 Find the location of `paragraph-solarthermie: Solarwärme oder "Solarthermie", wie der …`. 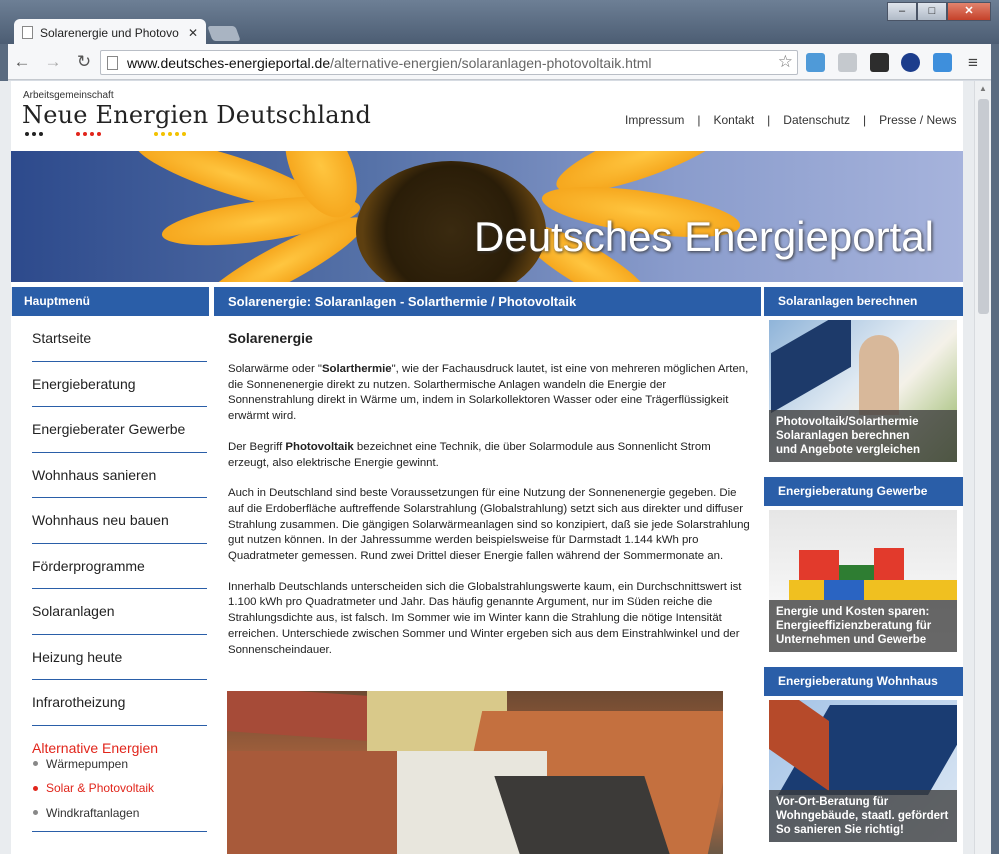

paragraph-solarthermie: Solarwärme oder "Solarthermie", wie der … is located at coordinates (488, 393).